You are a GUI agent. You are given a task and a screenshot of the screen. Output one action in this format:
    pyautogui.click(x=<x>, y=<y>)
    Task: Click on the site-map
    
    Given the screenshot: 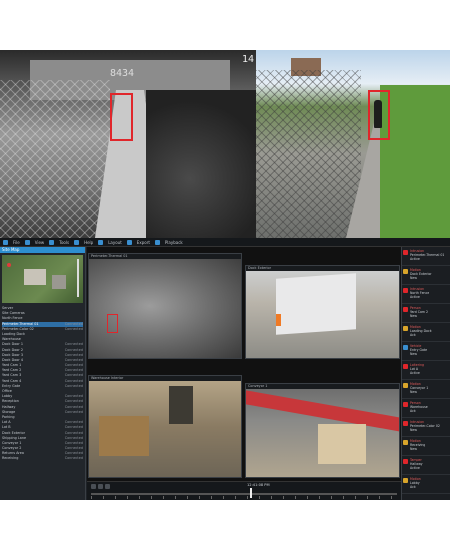 What is the action you would take?
    pyautogui.click(x=42, y=279)
    